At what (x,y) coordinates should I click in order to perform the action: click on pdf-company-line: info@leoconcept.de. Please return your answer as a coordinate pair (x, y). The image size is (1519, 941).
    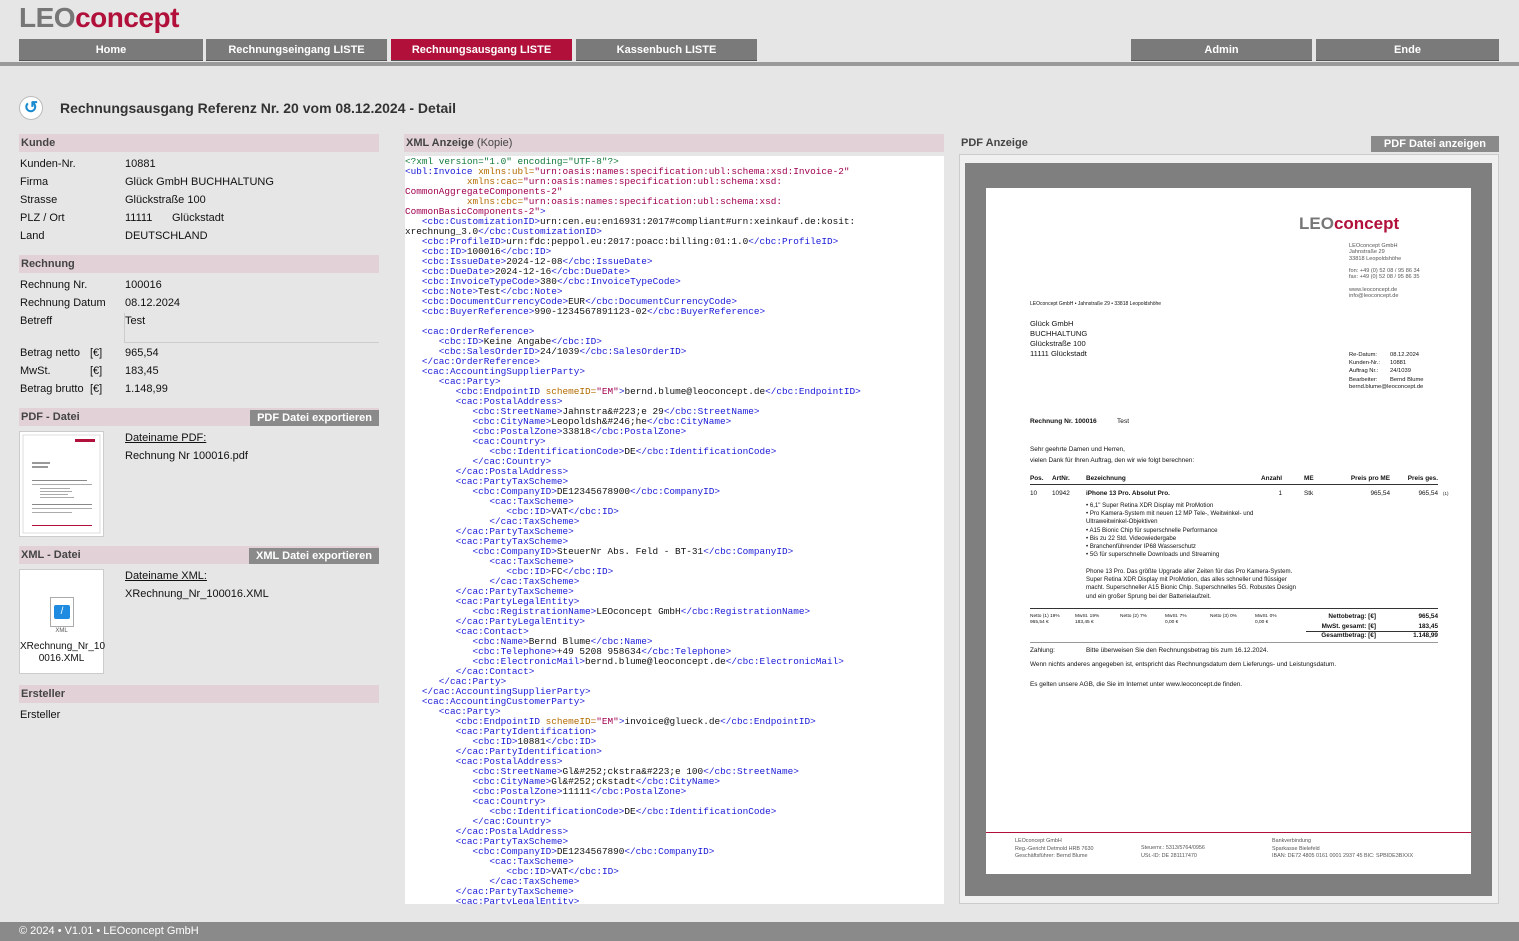
    Looking at the image, I should click on (1374, 296).